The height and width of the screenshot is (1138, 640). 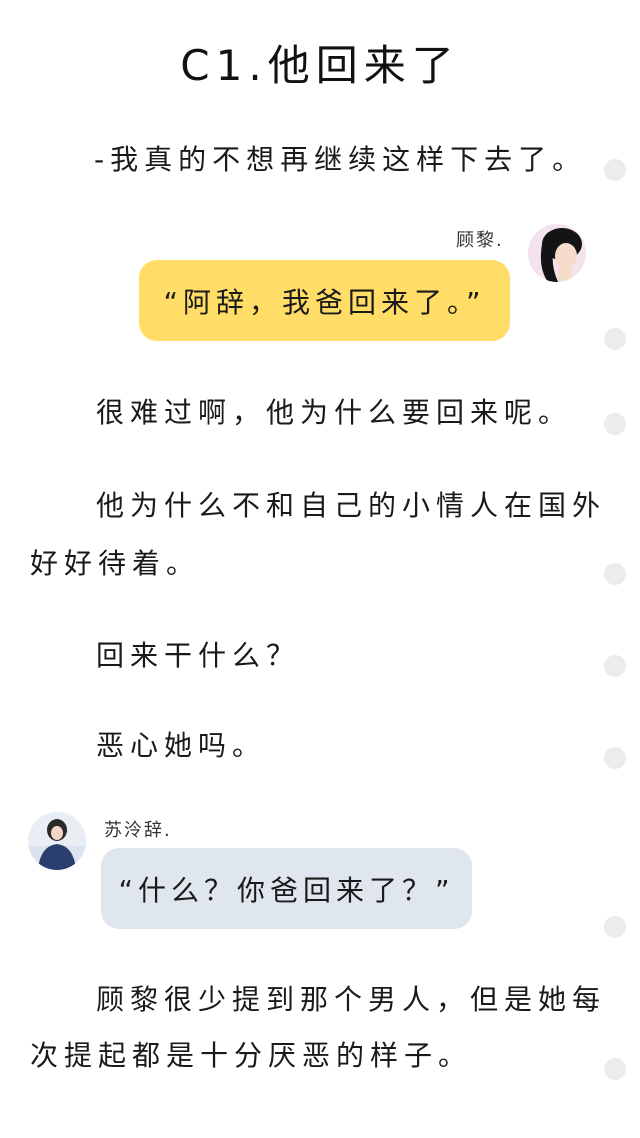 I want to click on paragraph-7: 顾黎很少提到那个男人，但是她每, so click(x=351, y=999).